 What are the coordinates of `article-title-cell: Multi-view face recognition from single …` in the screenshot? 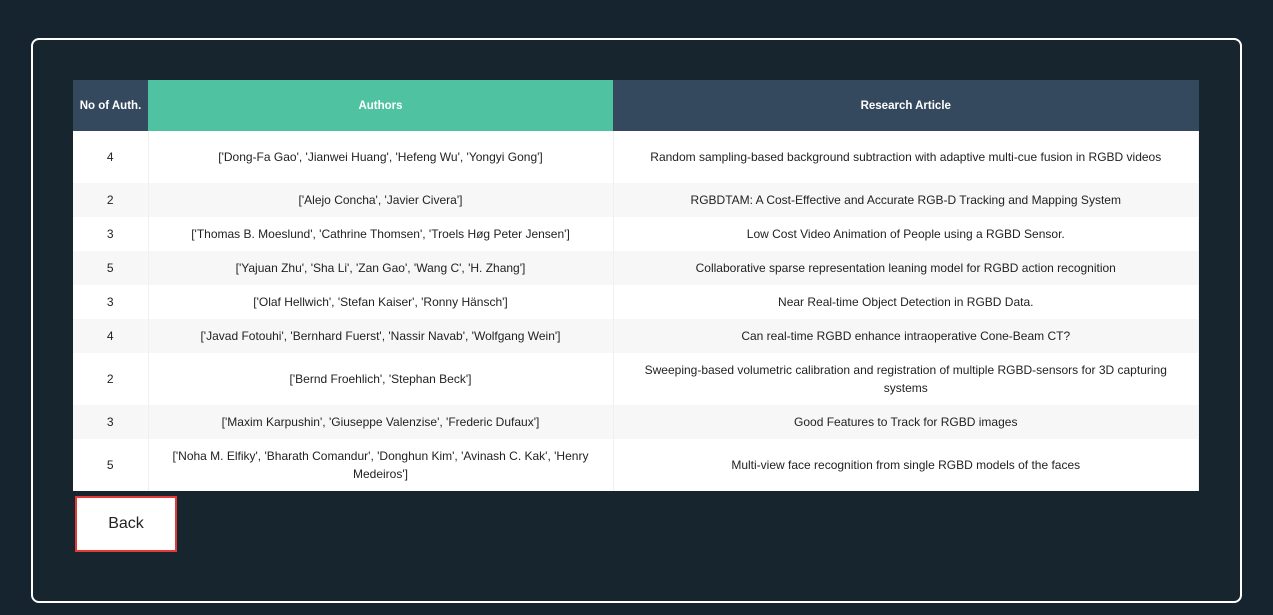 It's located at (906, 465).